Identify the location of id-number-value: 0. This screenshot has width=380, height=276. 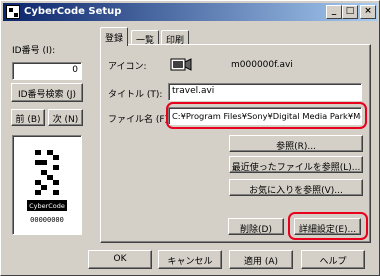
(75, 70).